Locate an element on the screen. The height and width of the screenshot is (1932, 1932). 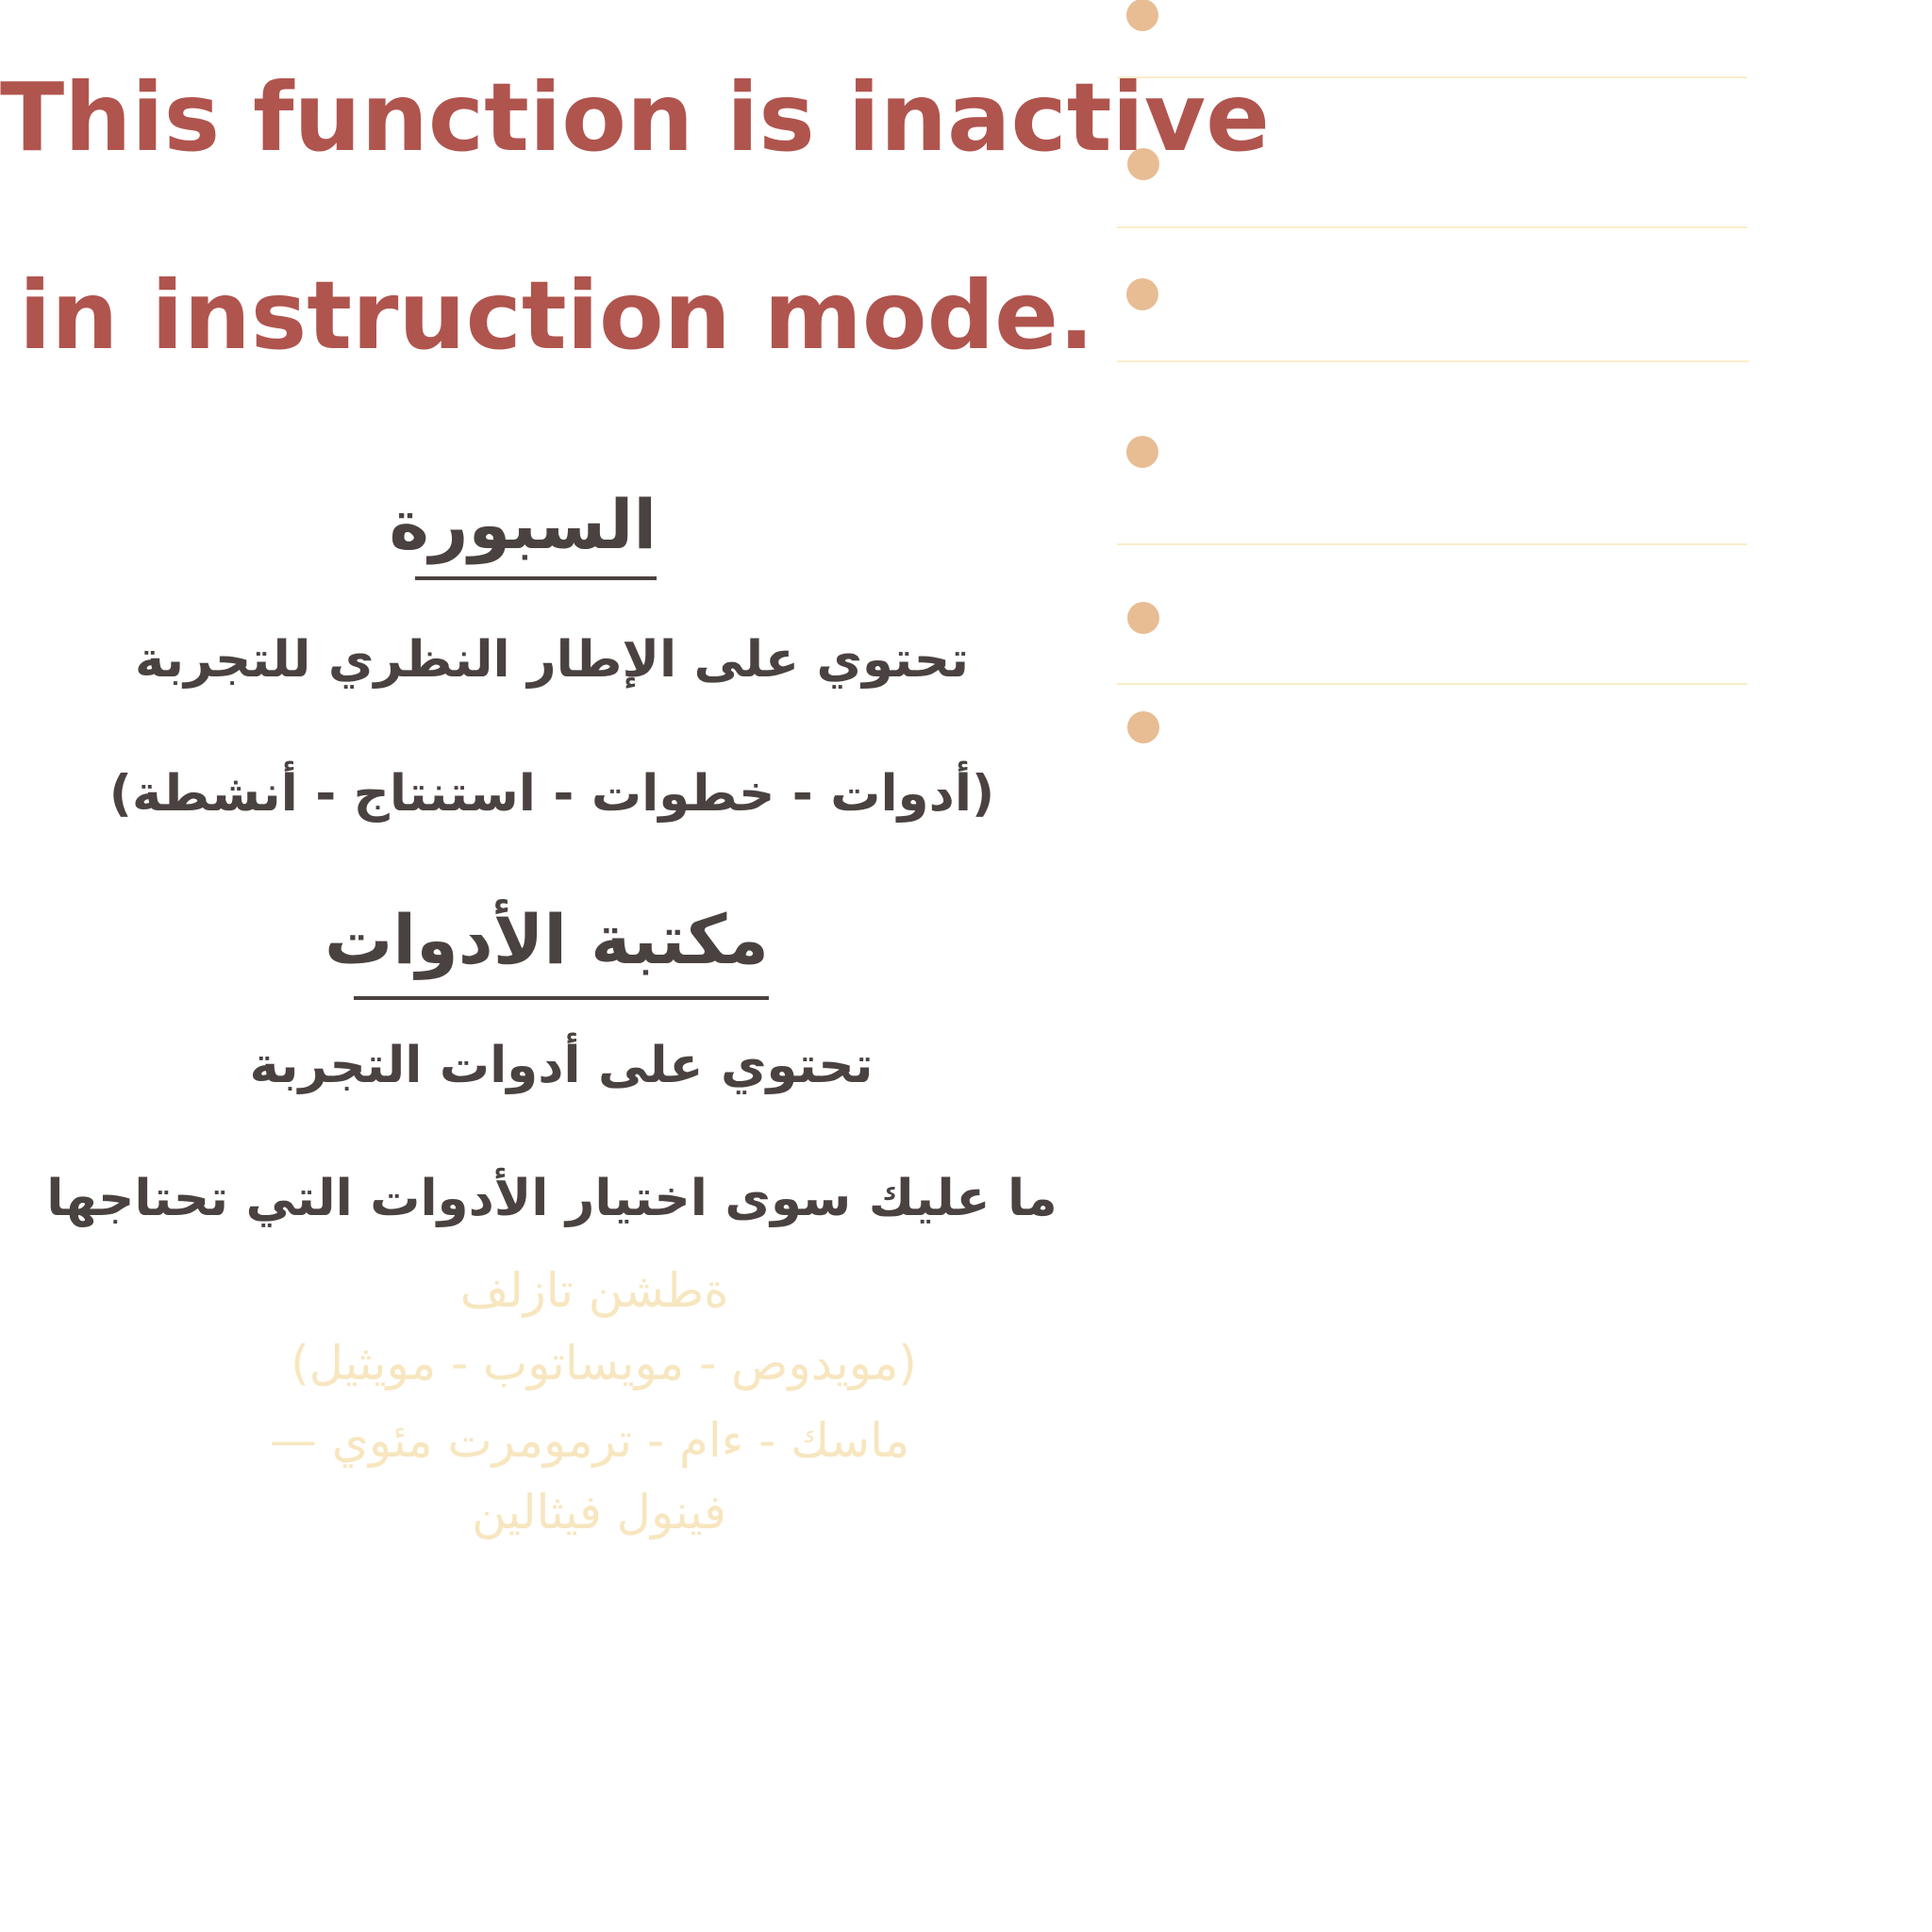
blackboard-description: تحتوي على الإطار النظري للتجربة is located at coordinates (552, 660).